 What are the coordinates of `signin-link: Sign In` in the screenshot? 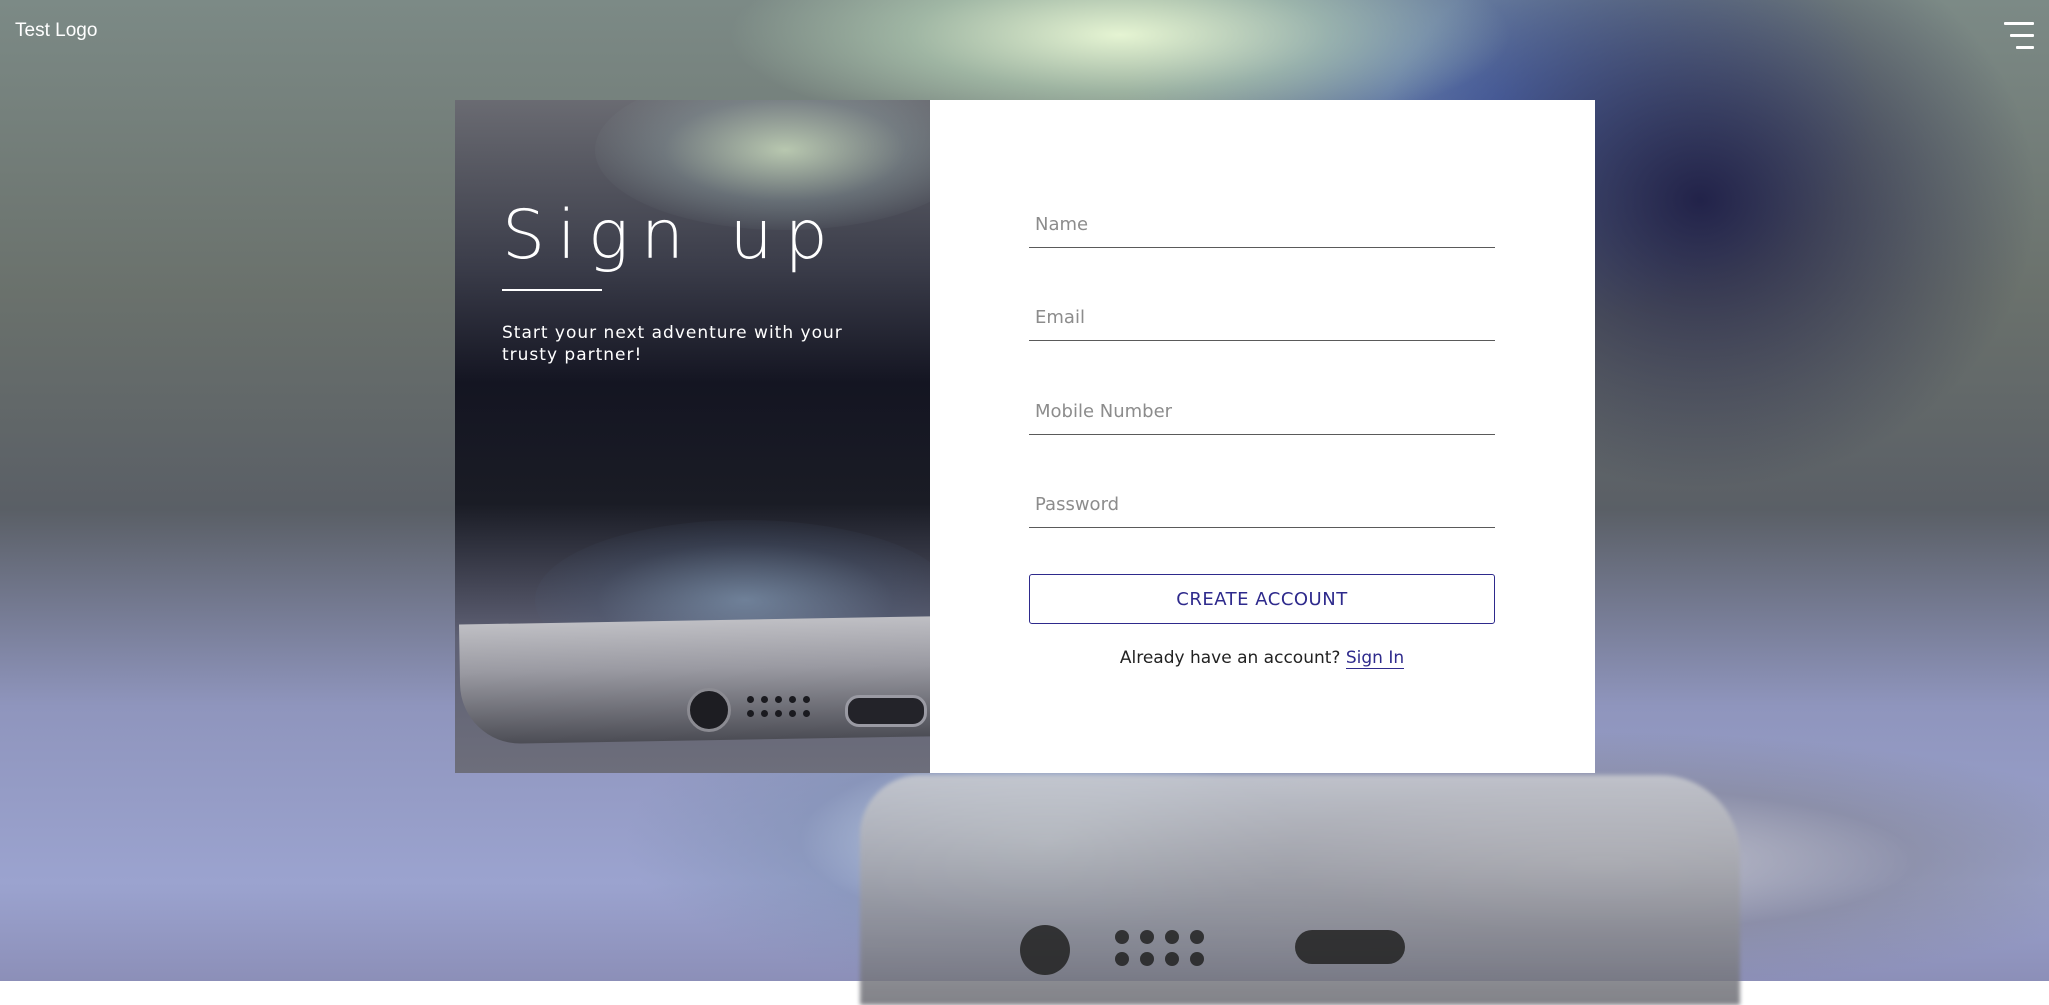 It's located at (1375, 658).